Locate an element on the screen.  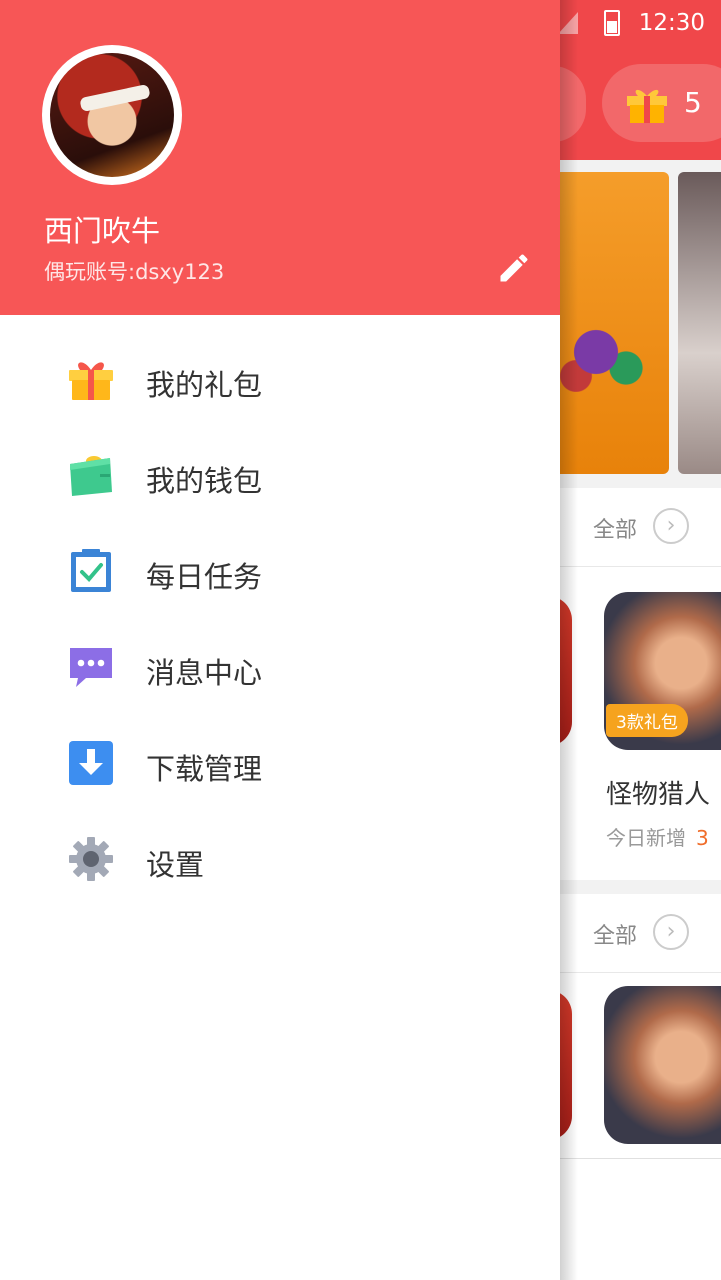
drawer-shadow is located at coordinates (569, 640).